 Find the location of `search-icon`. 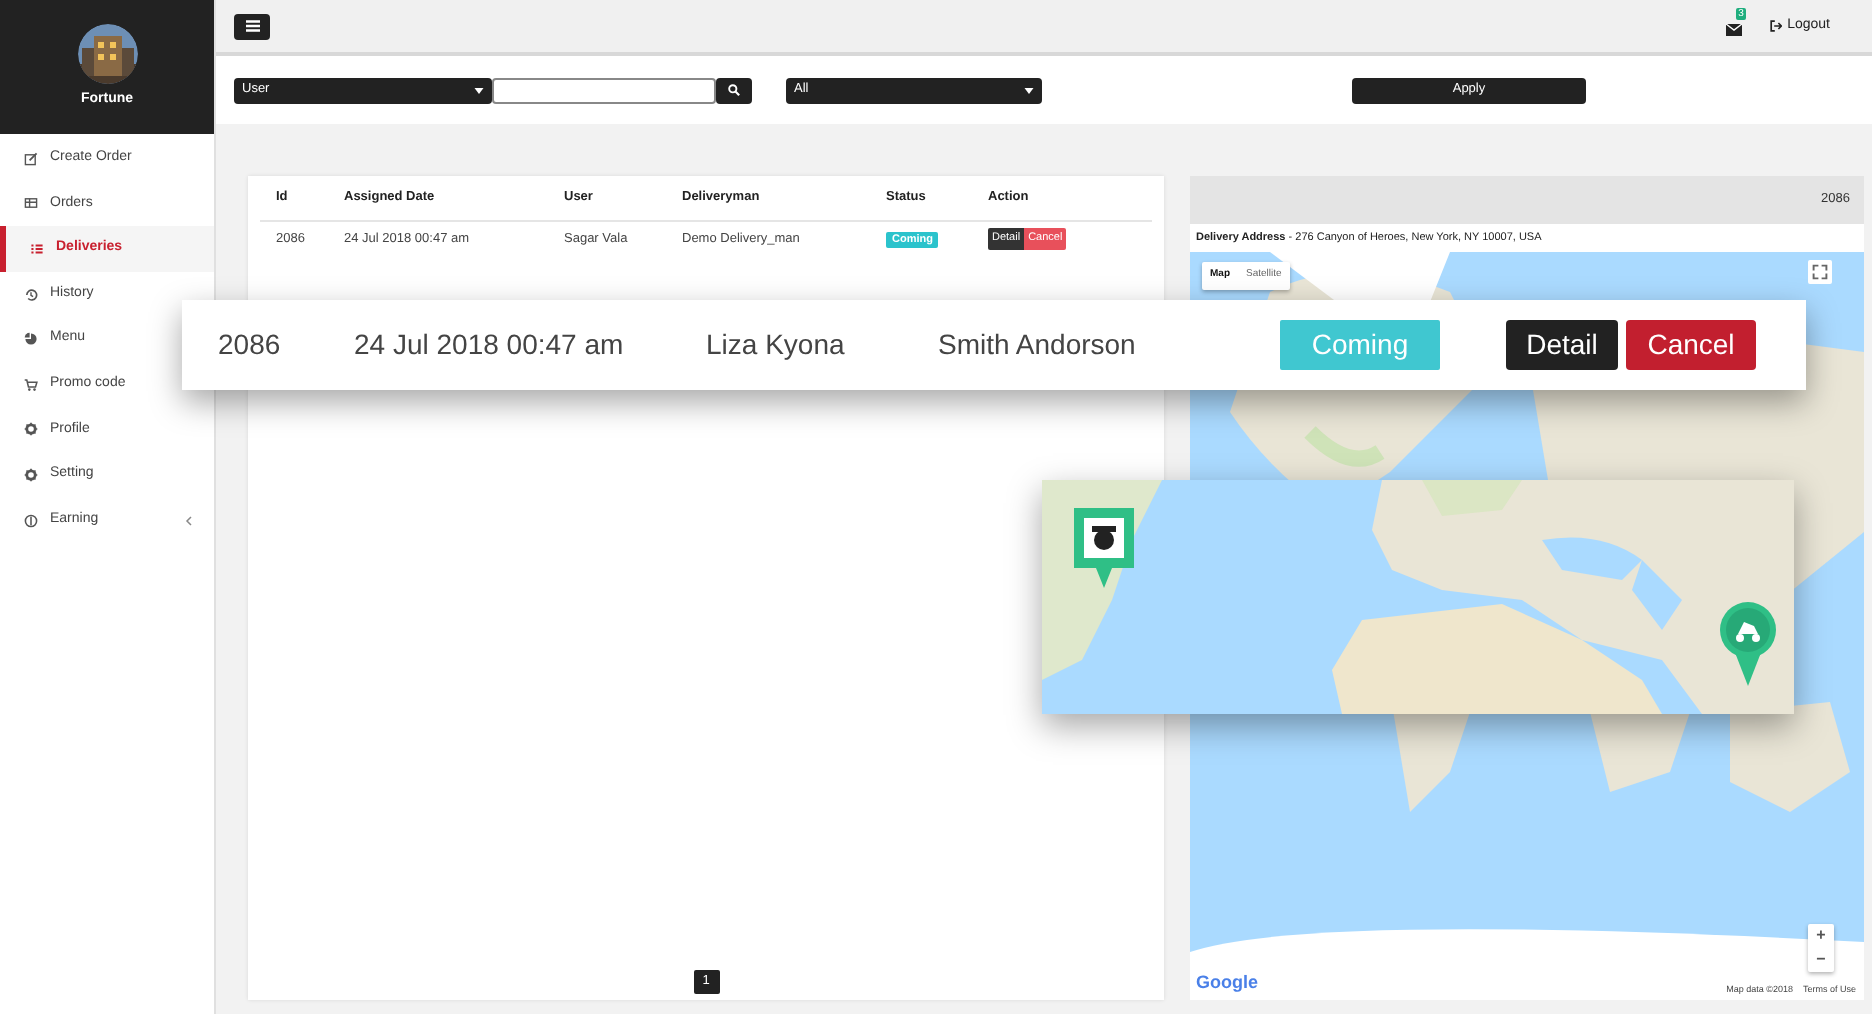

search-icon is located at coordinates (734, 90).